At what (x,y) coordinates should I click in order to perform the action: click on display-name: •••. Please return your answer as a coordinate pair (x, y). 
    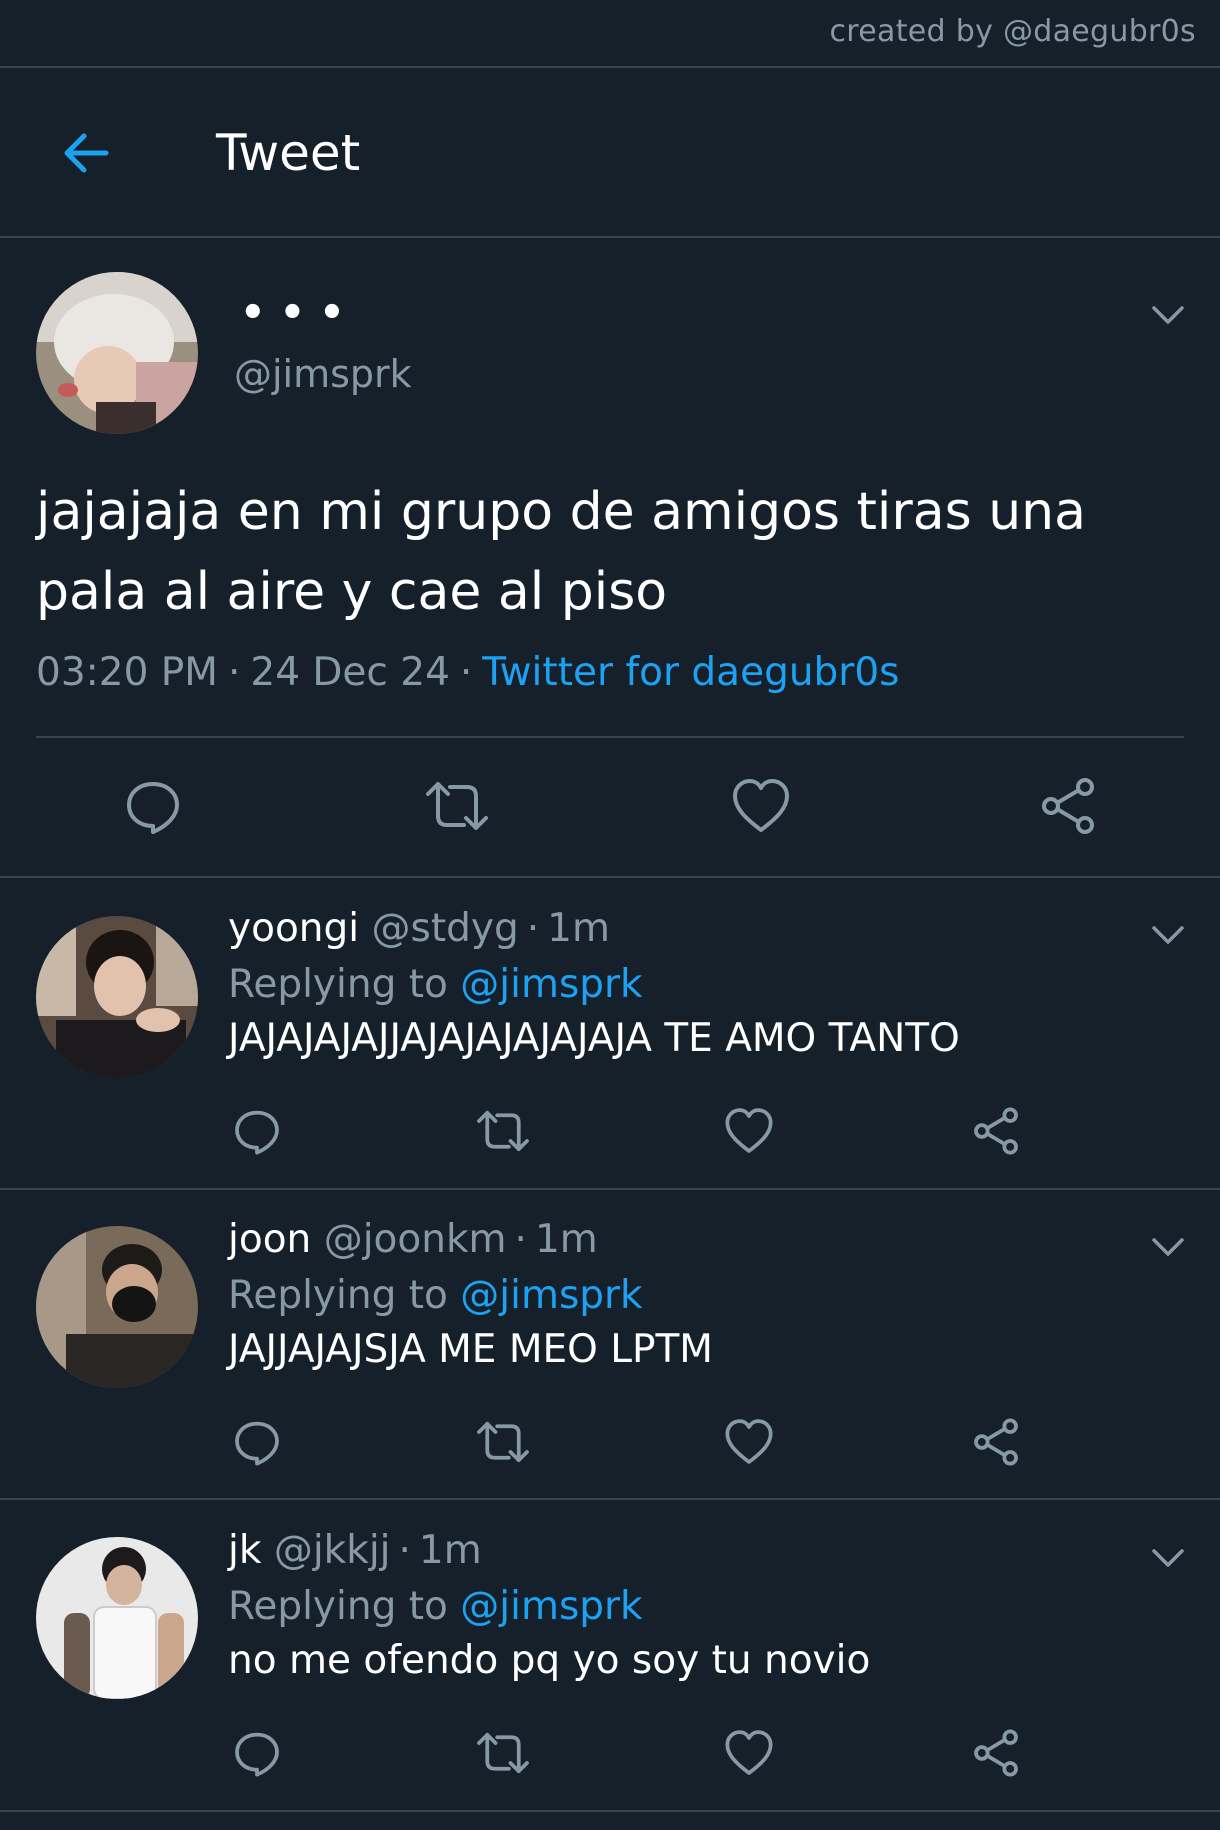
    Looking at the image, I should click on (299, 313).